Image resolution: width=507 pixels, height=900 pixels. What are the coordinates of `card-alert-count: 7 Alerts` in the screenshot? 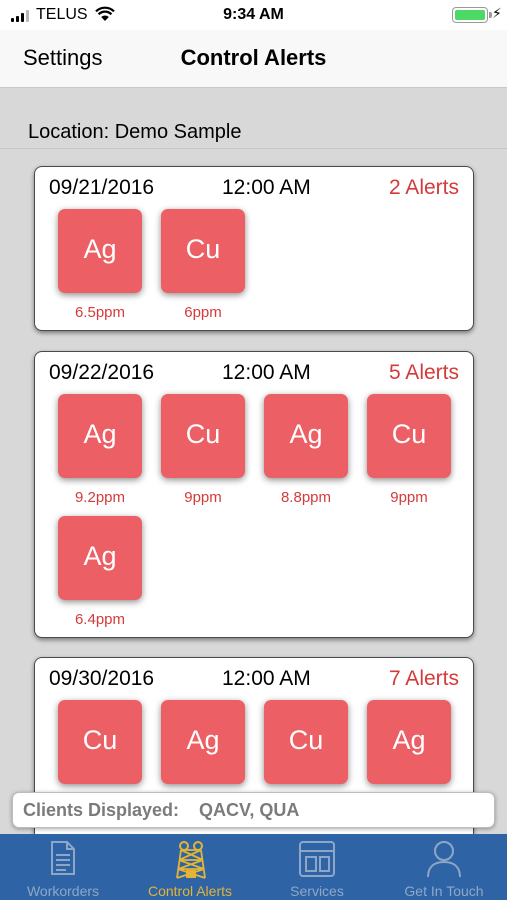 It's located at (423, 678).